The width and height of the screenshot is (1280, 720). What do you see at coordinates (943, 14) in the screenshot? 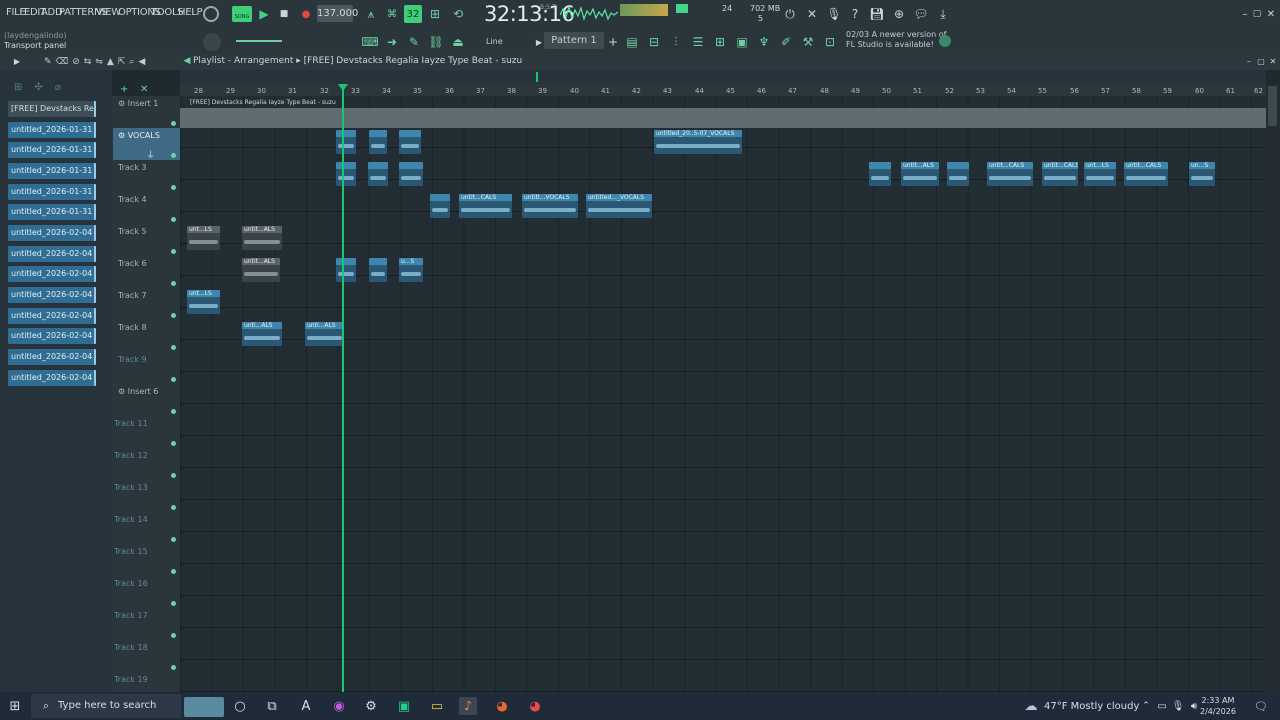
I see `download-icon: ⤓` at bounding box center [943, 14].